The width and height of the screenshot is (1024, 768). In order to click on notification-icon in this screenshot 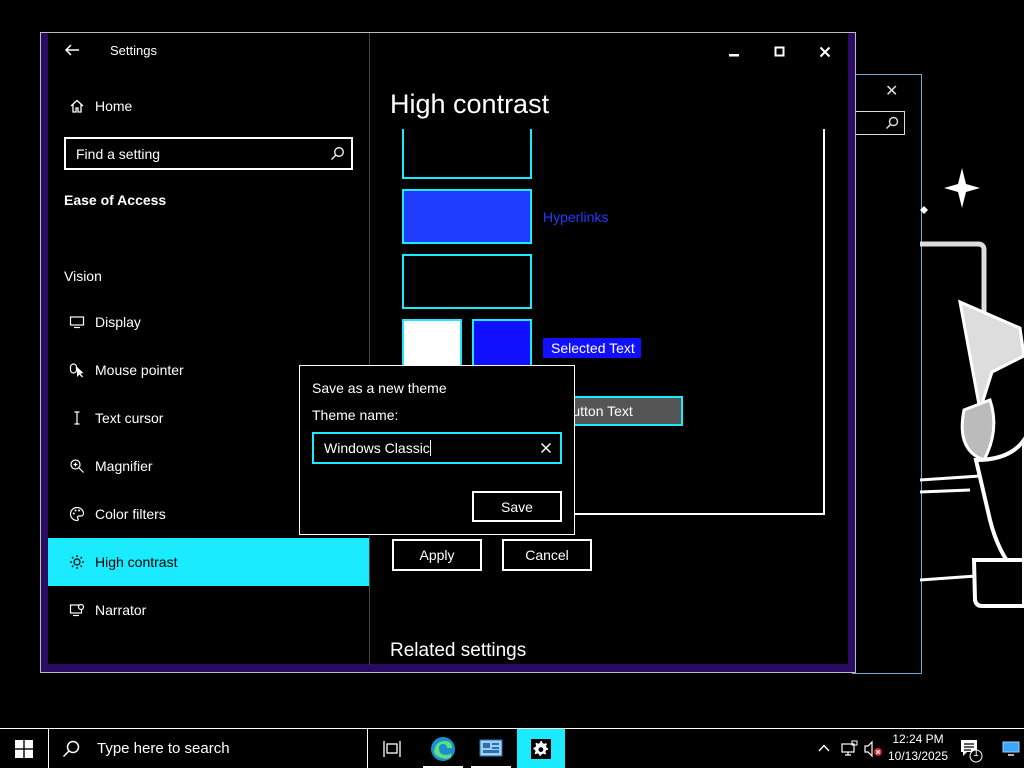, I will do `click(972, 751)`.